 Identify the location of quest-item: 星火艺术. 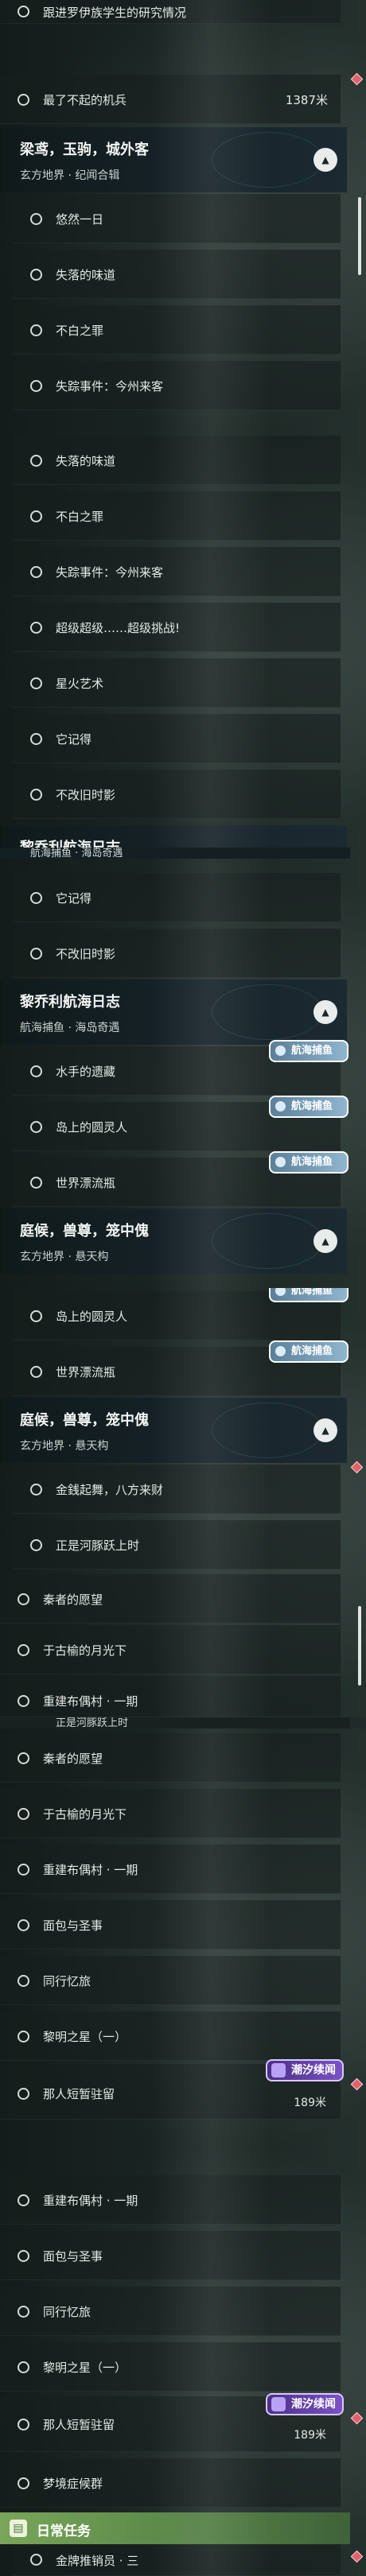
(177, 683).